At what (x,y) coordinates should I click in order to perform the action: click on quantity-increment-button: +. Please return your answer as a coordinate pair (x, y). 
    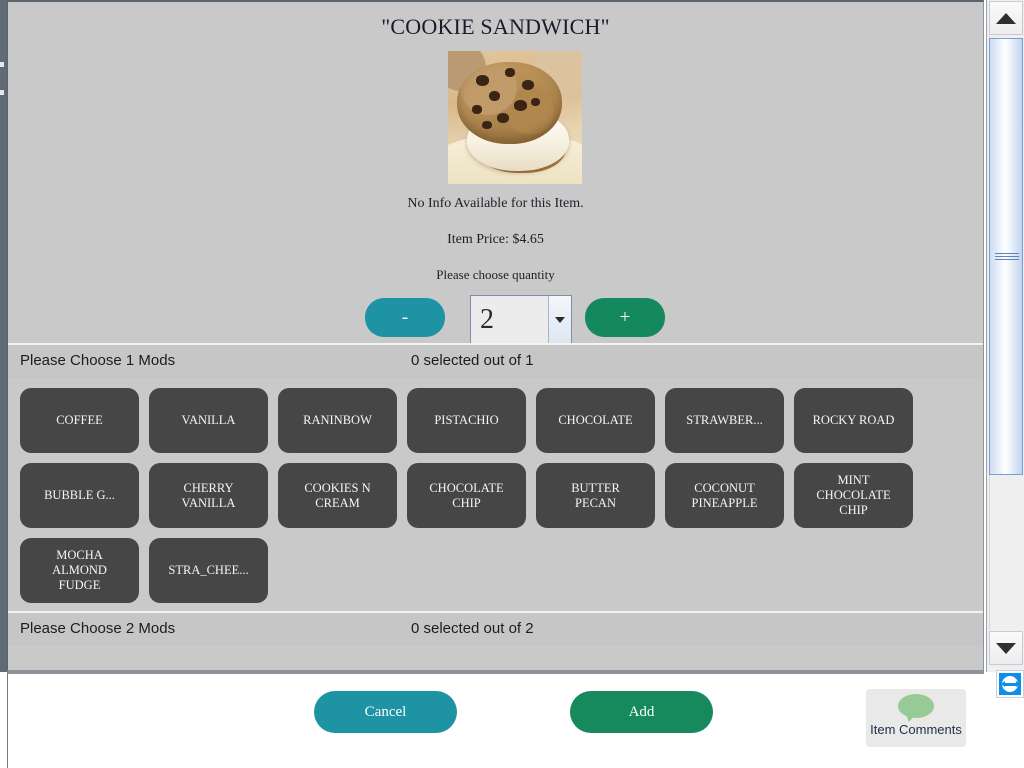
    Looking at the image, I should click on (625, 317).